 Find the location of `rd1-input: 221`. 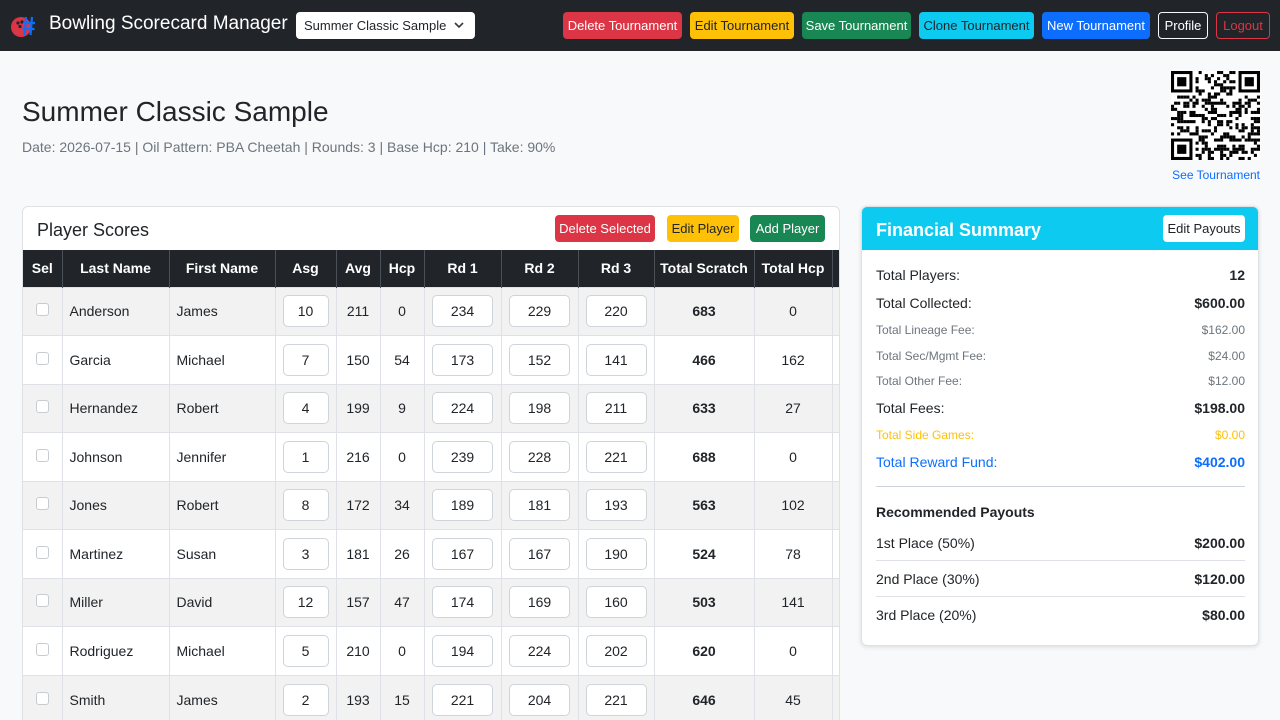

rd1-input: 221 is located at coordinates (462, 699).